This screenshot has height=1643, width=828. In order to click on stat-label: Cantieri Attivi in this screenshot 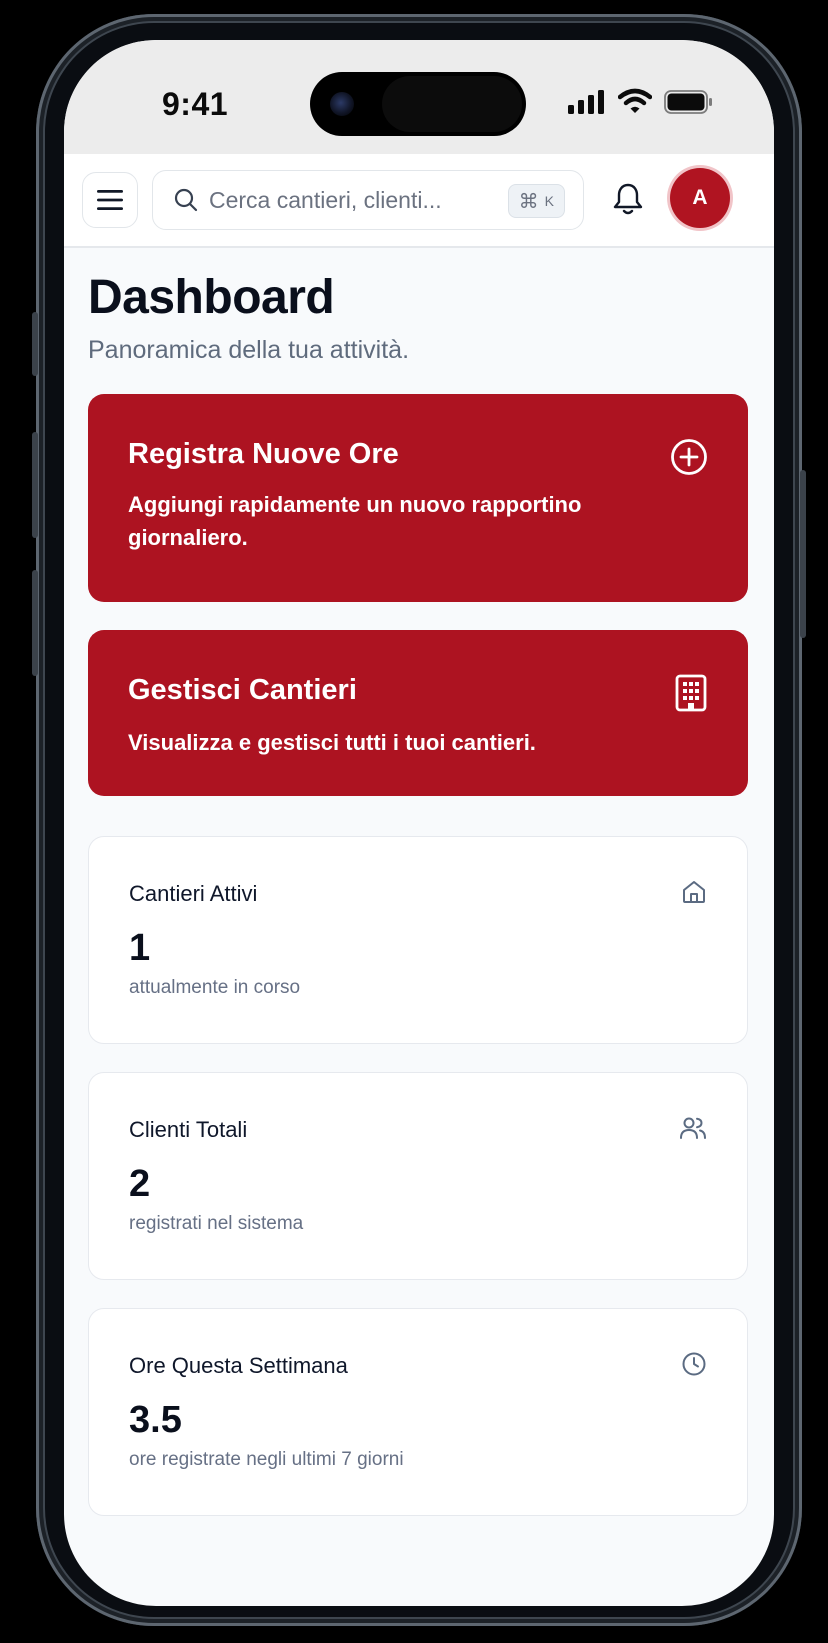, I will do `click(193, 893)`.